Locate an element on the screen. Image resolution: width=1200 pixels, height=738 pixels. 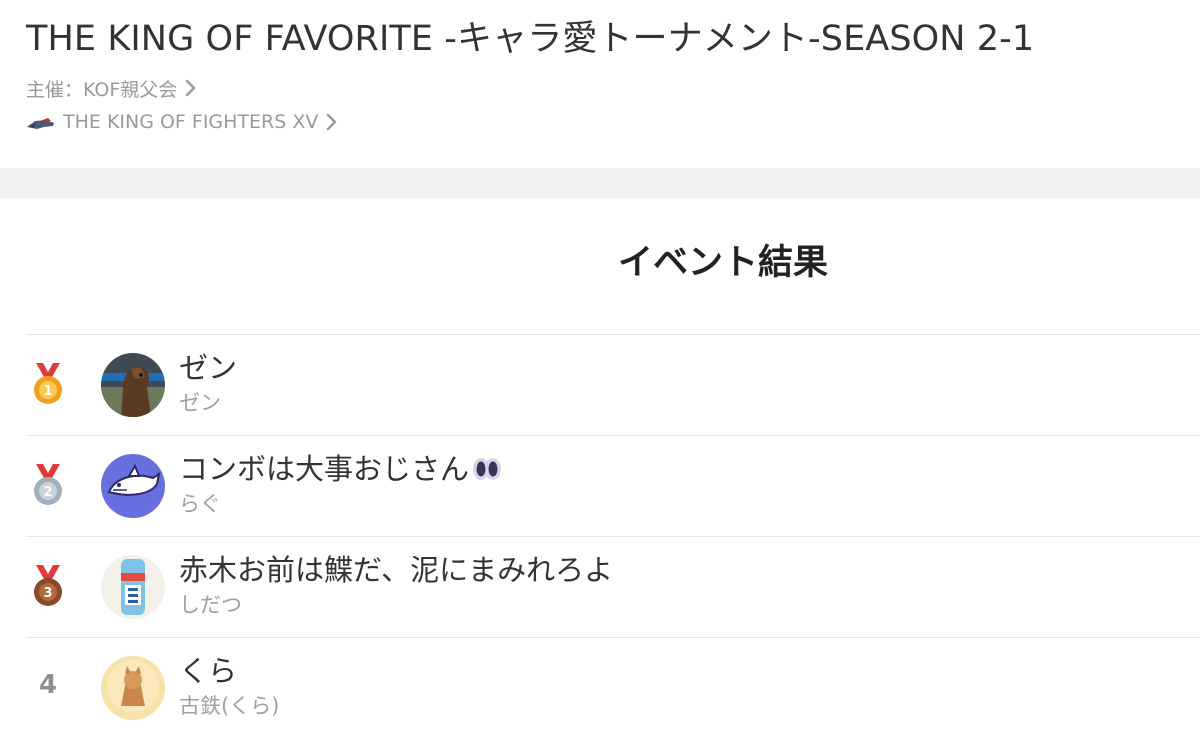
team-name-wrap: コンボは大事おじさん is located at coordinates (341, 469).